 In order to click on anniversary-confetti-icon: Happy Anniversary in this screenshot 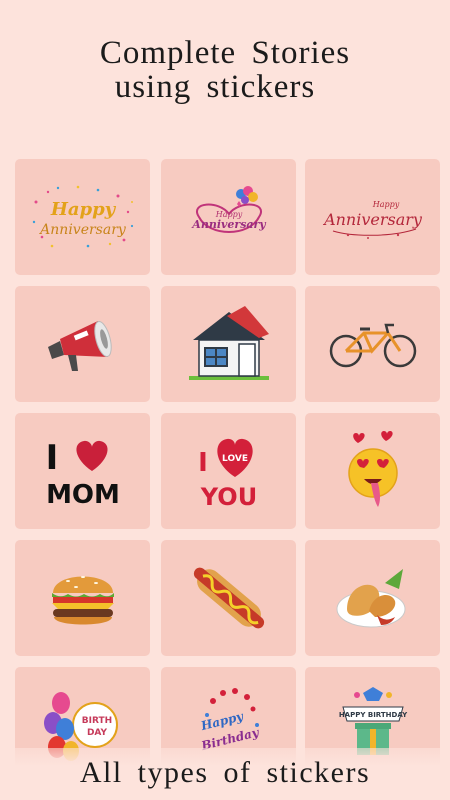, I will do `click(82, 216)`.